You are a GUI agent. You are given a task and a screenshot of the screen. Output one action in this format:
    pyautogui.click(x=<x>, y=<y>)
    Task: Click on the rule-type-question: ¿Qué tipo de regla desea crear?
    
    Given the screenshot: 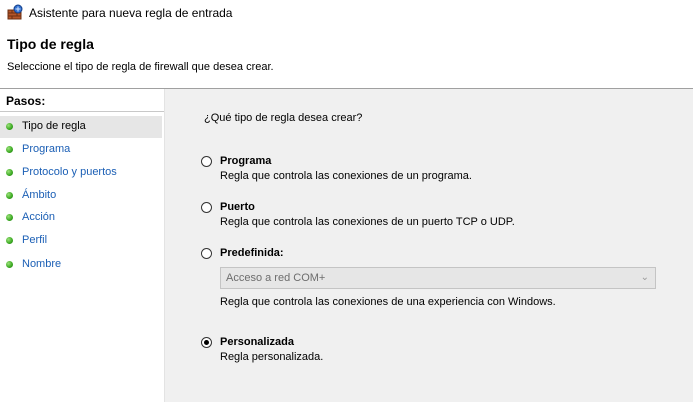 What is the action you would take?
    pyautogui.click(x=283, y=118)
    